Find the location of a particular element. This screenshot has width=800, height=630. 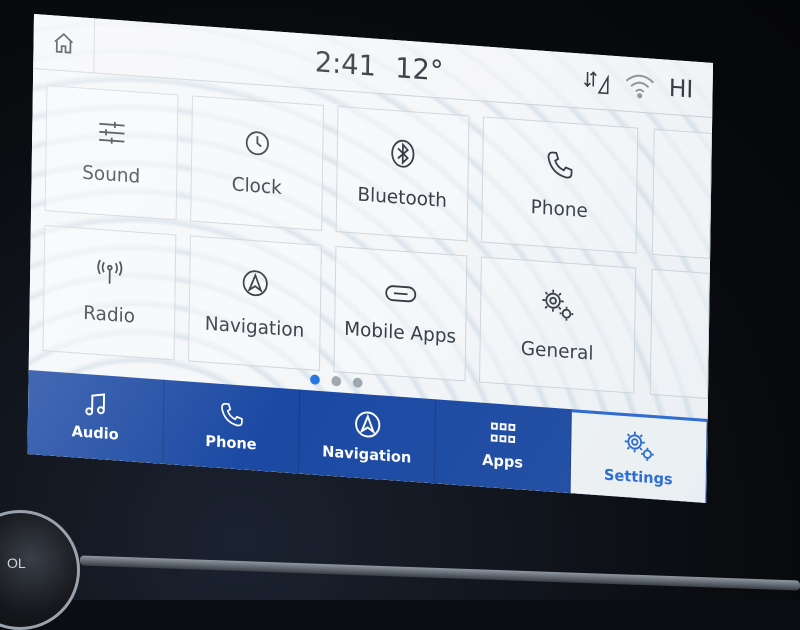

knob-label: OL is located at coordinates (16, 563).